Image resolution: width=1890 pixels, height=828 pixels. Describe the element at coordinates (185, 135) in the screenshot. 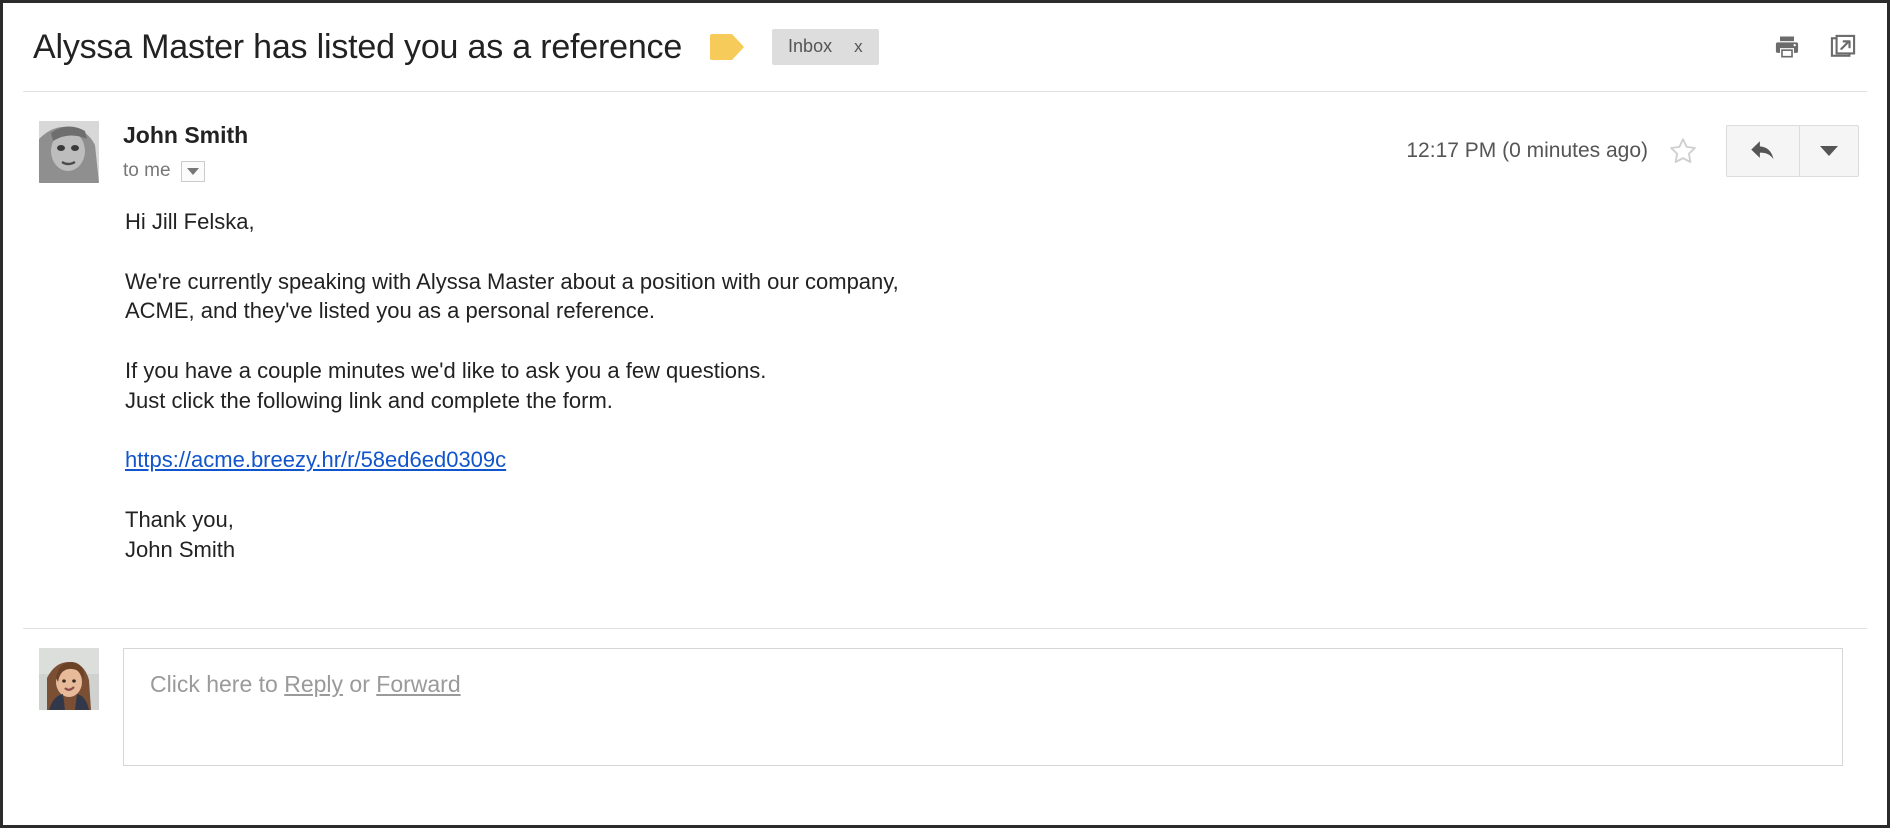

I see `sender-name: John Smith` at that location.